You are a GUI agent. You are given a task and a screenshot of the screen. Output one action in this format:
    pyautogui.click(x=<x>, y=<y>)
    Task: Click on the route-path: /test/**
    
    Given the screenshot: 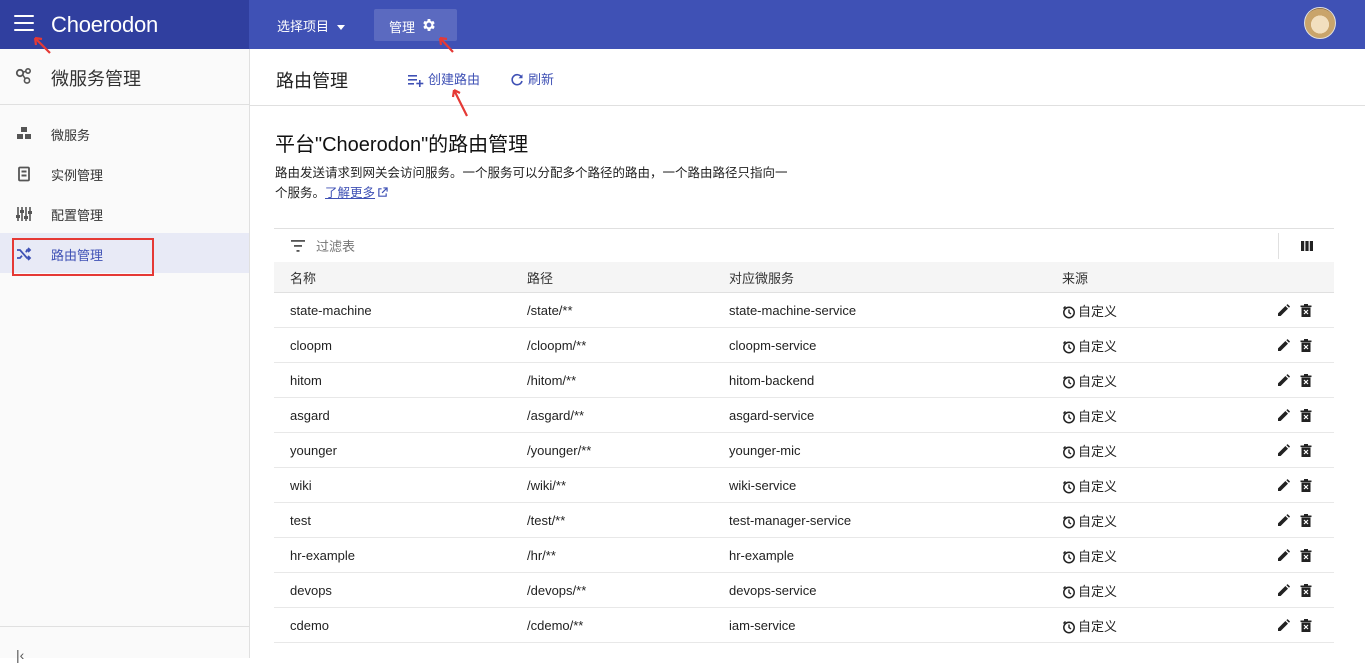 What is the action you would take?
    pyautogui.click(x=628, y=520)
    